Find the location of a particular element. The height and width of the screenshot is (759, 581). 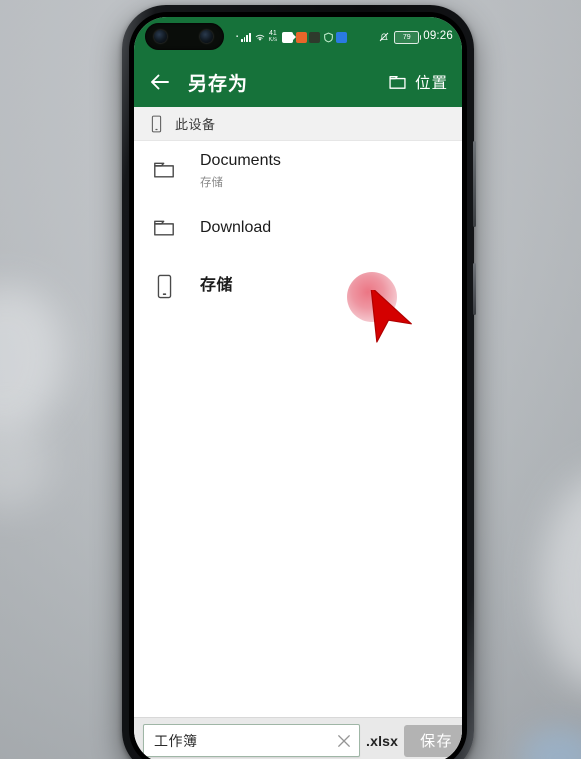

video-camera-icon is located at coordinates (289, 37).